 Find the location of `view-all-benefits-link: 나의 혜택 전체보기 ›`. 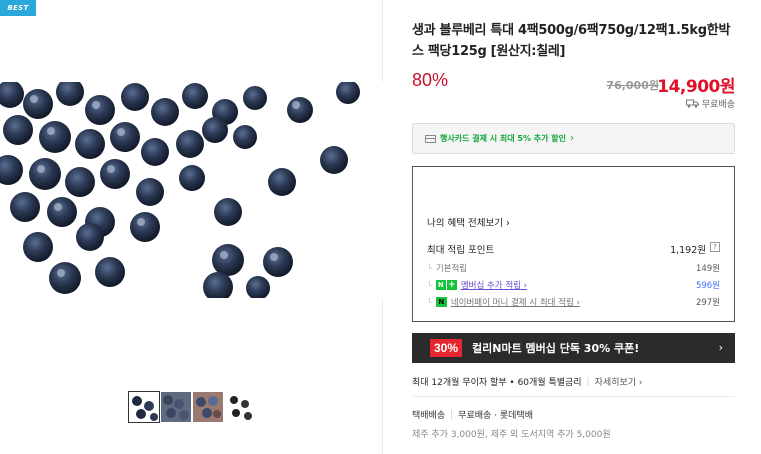

view-all-benefits-link: 나의 혜택 전체보기 › is located at coordinates (468, 222).